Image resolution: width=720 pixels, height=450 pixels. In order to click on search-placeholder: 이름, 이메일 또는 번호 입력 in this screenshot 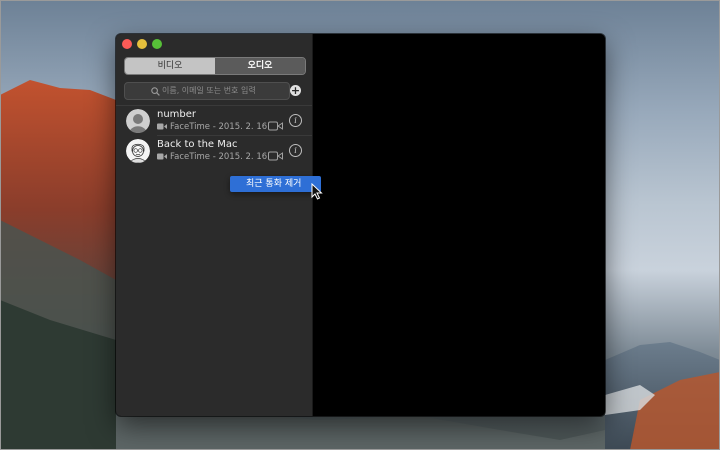, I will do `click(209, 90)`.